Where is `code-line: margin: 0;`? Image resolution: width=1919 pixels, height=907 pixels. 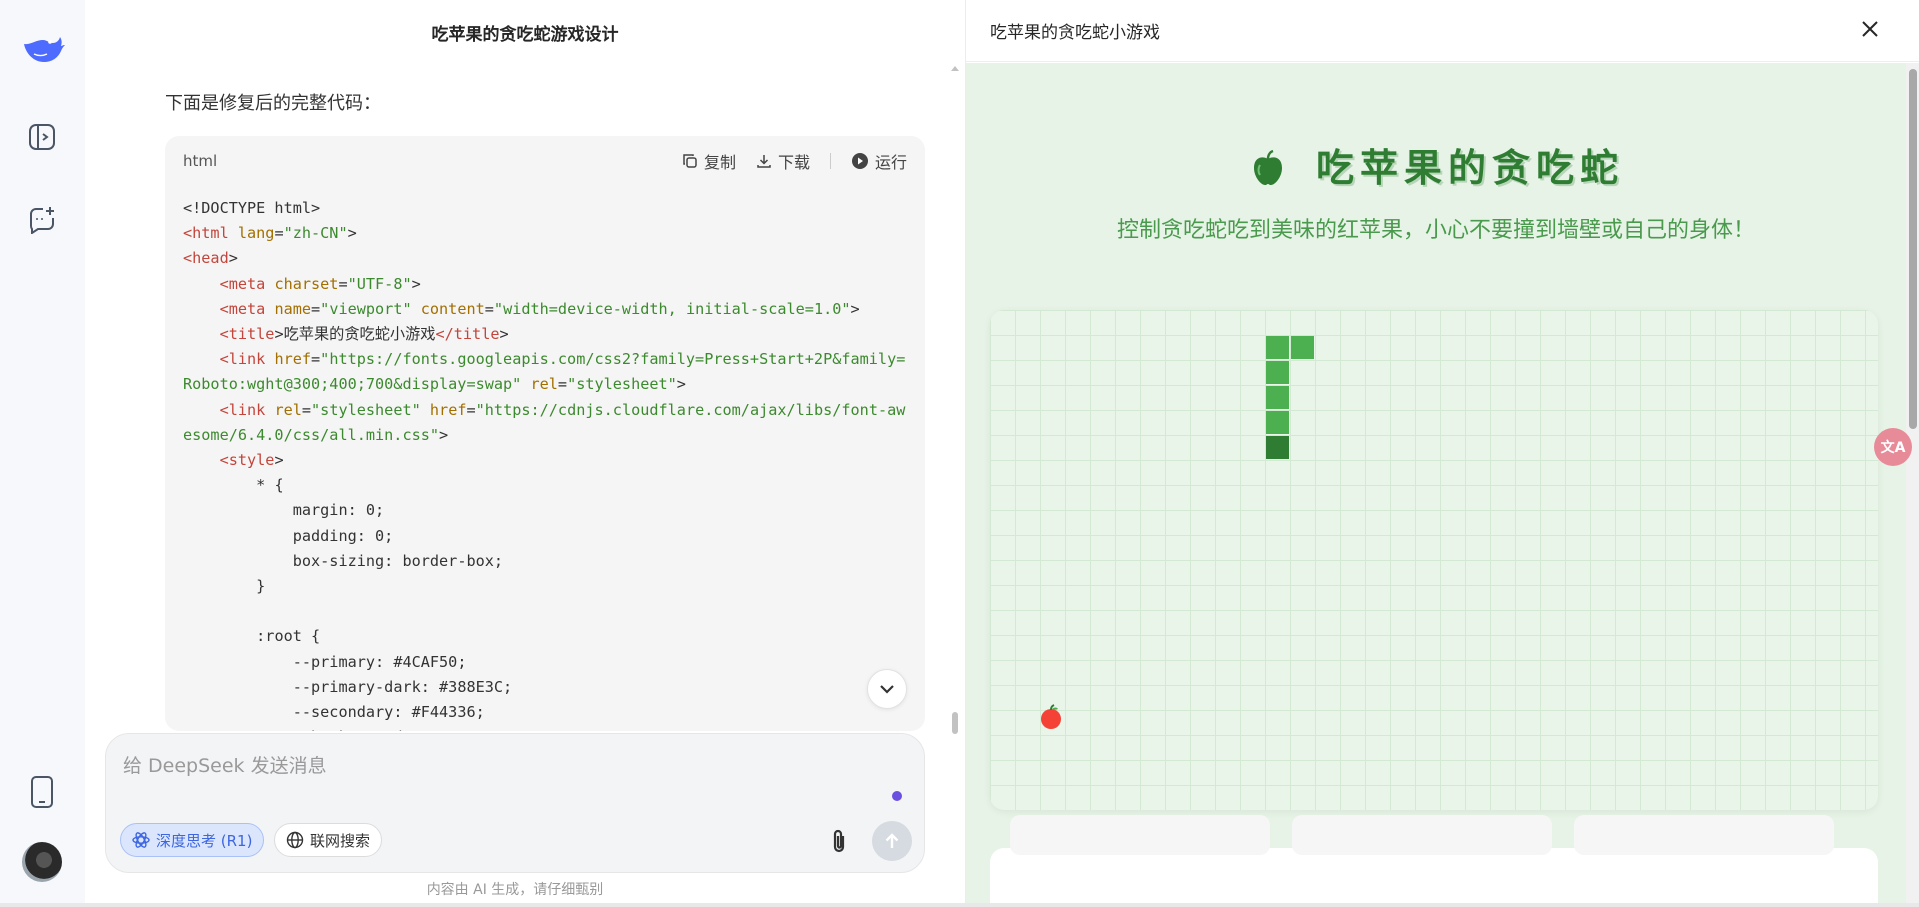
code-line: margin: 0; is located at coordinates (545, 510).